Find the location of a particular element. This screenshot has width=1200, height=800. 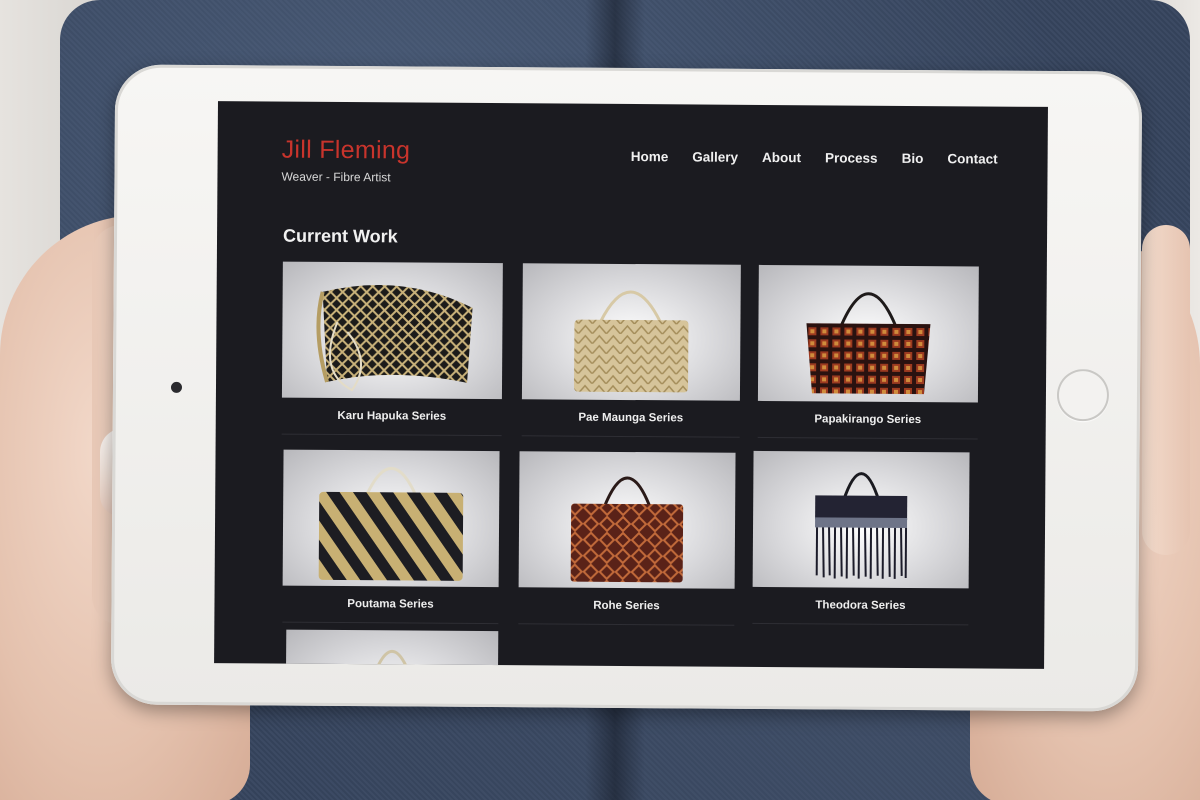

gallery-caption: Papakirango Series is located at coordinates (868, 420).